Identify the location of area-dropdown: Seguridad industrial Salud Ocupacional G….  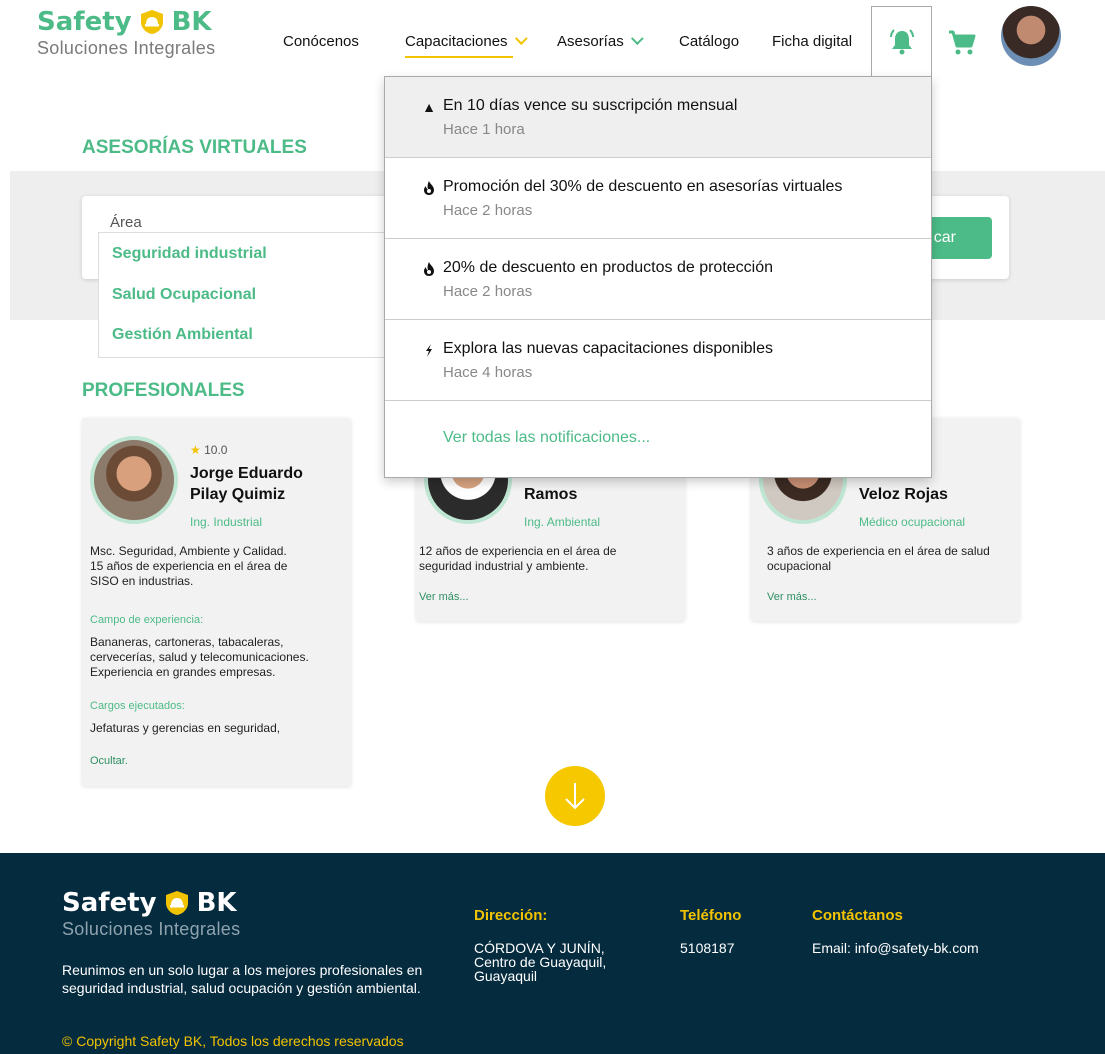
(243, 295).